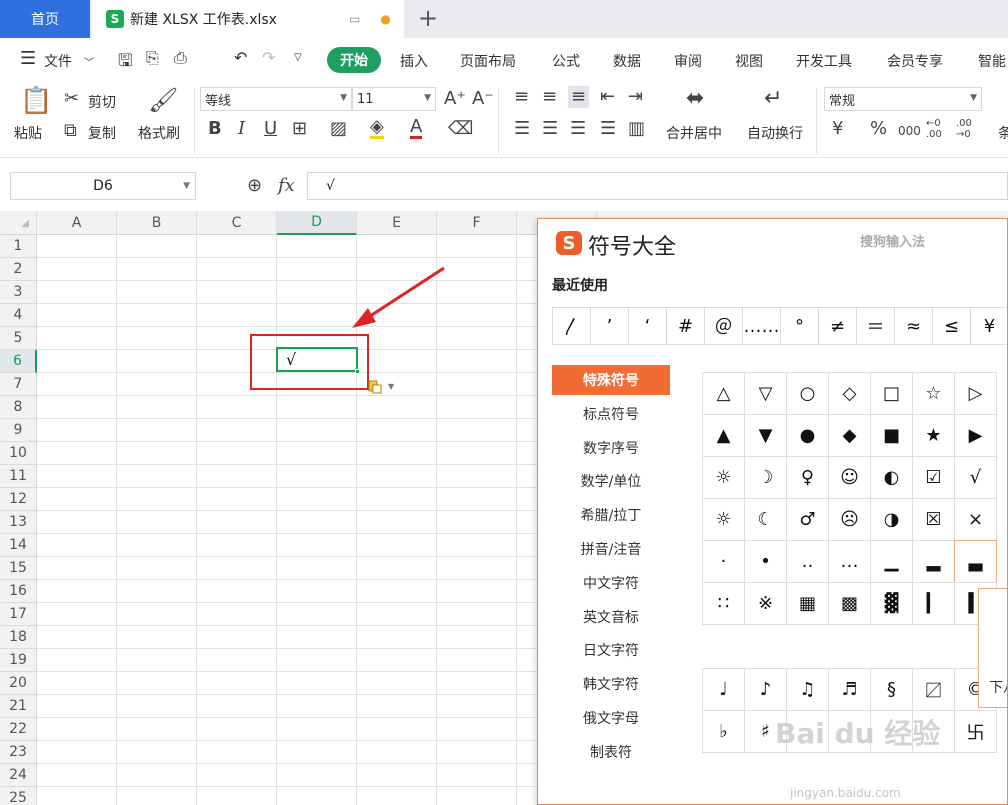 This screenshot has height=805, width=1008. Describe the element at coordinates (611, 718) in the screenshot. I see `category-item: 俄文字母` at that location.